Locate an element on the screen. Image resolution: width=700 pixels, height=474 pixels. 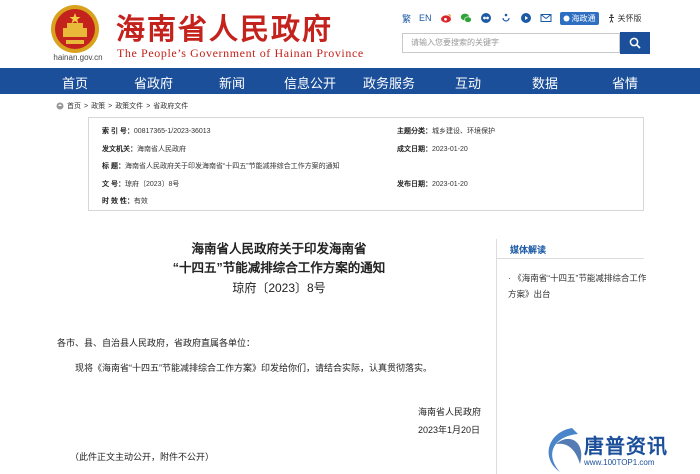
search-icon is located at coordinates (635, 43).